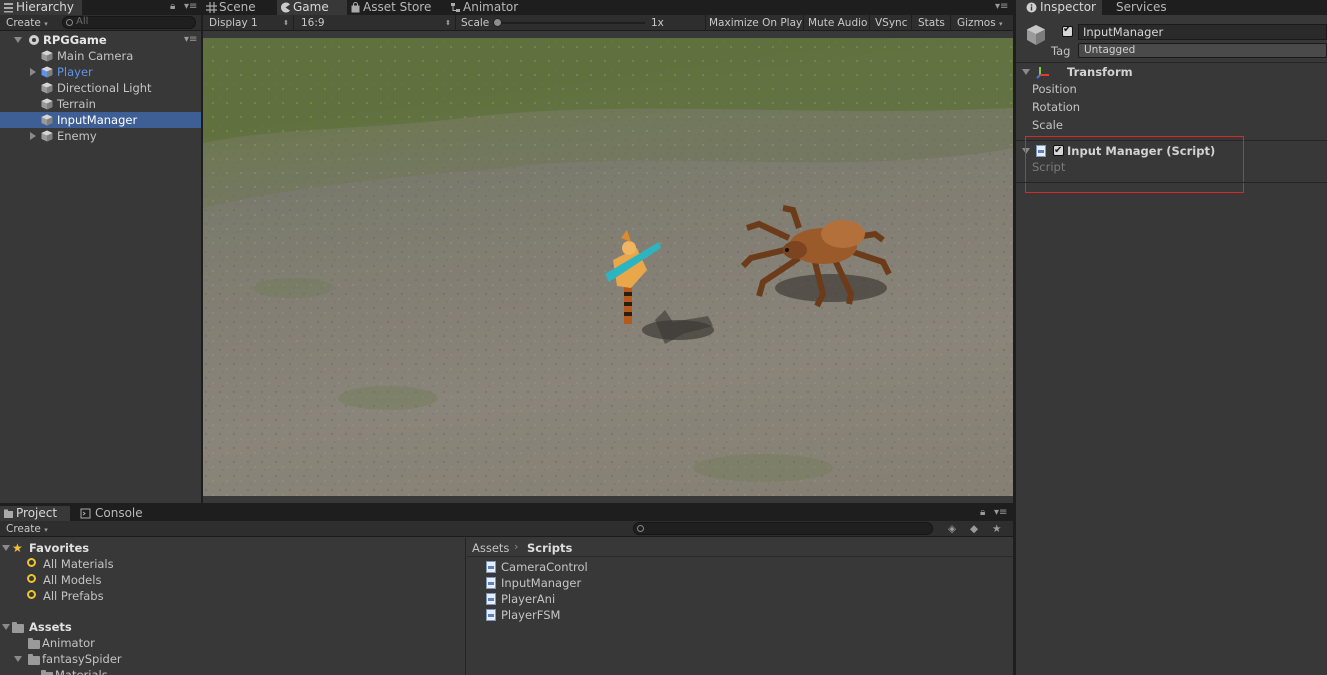 The width and height of the screenshot is (1327, 675). Describe the element at coordinates (76, 104) in the screenshot. I see `hierarchy-item-label: Terrain` at that location.